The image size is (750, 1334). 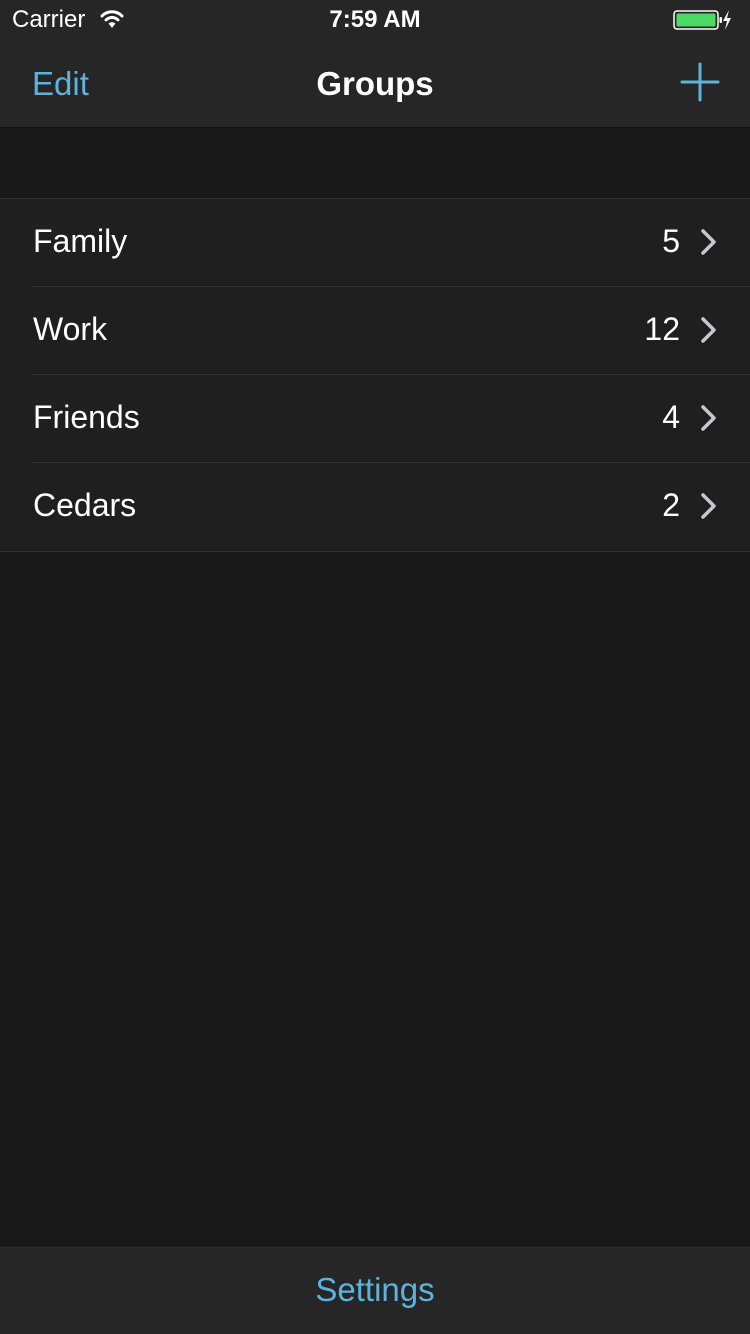 I want to click on group-row: Family 5, so click(x=375, y=243).